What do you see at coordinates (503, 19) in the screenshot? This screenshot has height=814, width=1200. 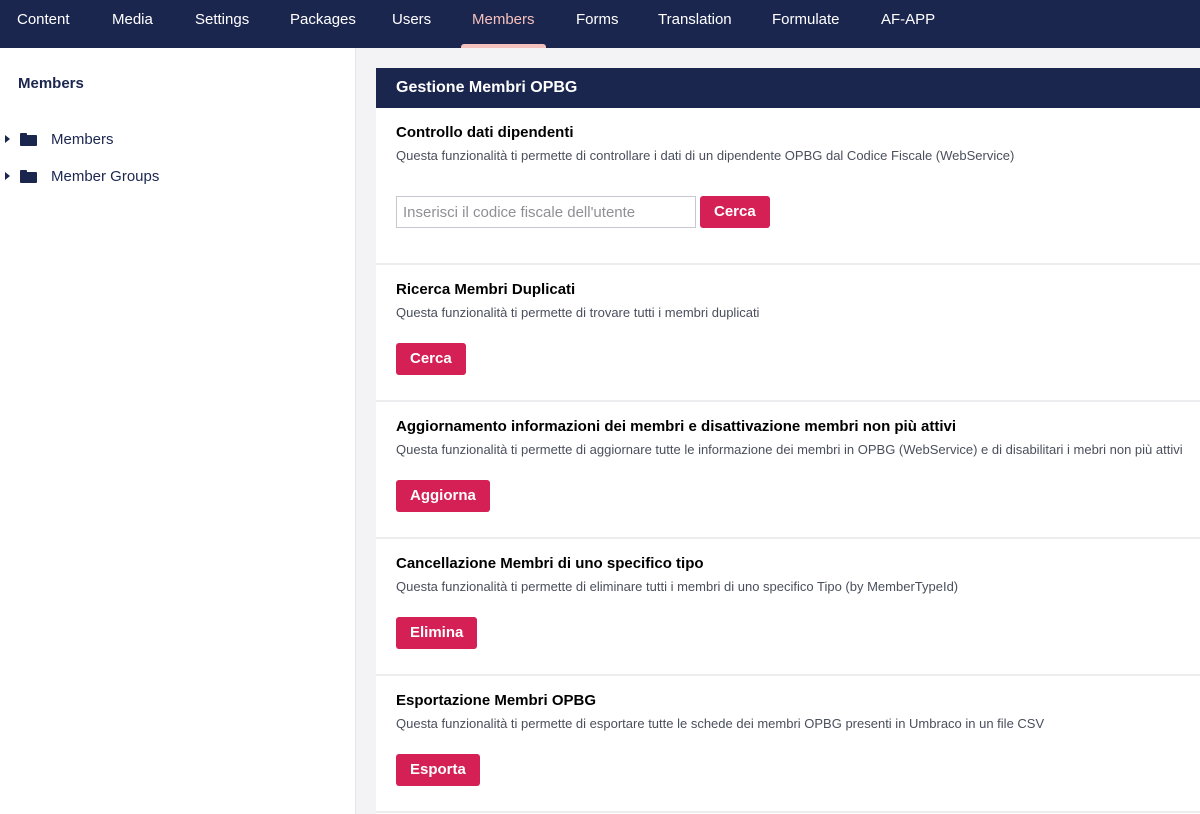 I see `nav-members-label: Members` at bounding box center [503, 19].